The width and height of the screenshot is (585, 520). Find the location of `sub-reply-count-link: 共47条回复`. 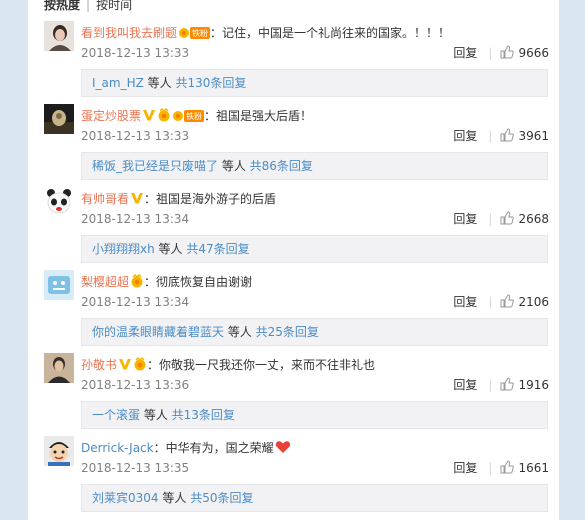

sub-reply-count-link: 共47条回复 is located at coordinates (217, 249).